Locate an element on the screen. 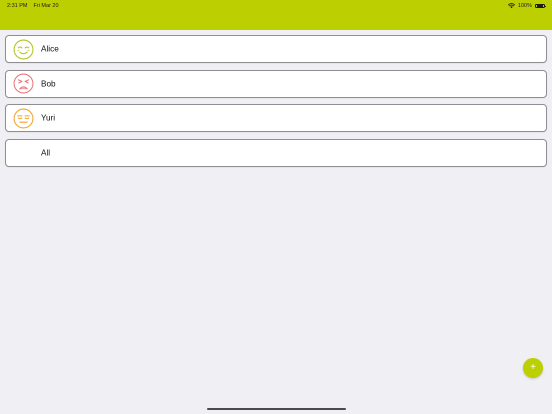 Image resolution: width=552 pixels, height=414 pixels. expressionless-face-icon is located at coordinates (23, 118).